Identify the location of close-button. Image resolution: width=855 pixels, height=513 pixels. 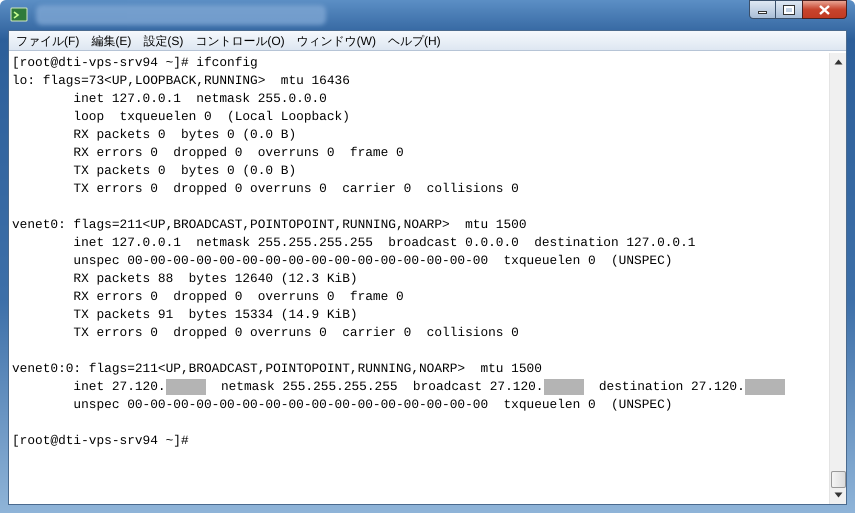
(824, 9).